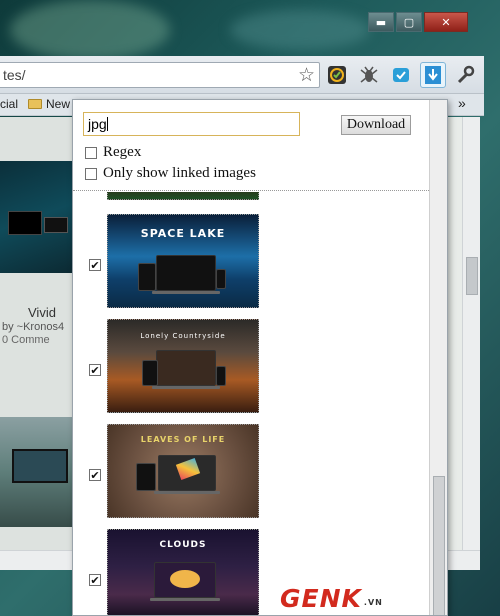 The height and width of the screenshot is (616, 500). What do you see at coordinates (462, 103) in the screenshot?
I see `bookmarks-overflow-button: »` at bounding box center [462, 103].